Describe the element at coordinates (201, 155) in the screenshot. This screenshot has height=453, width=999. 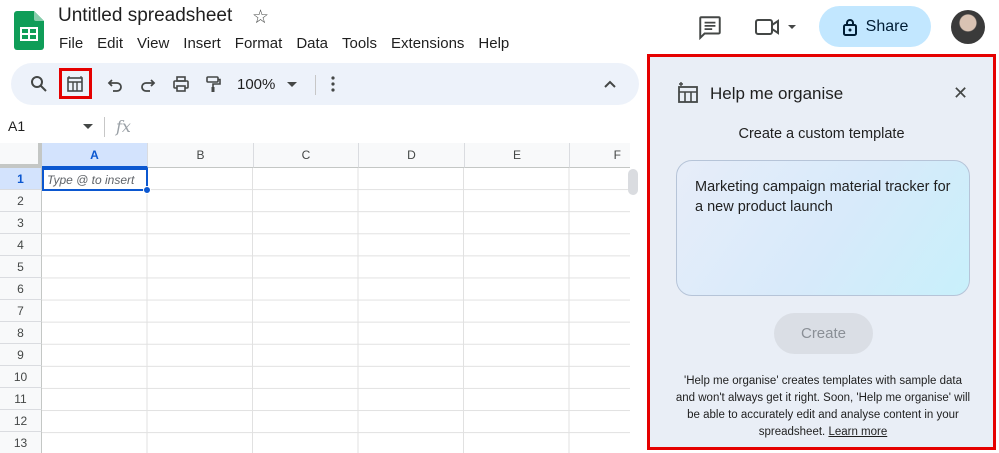
I see `column-header-b: B` at that location.